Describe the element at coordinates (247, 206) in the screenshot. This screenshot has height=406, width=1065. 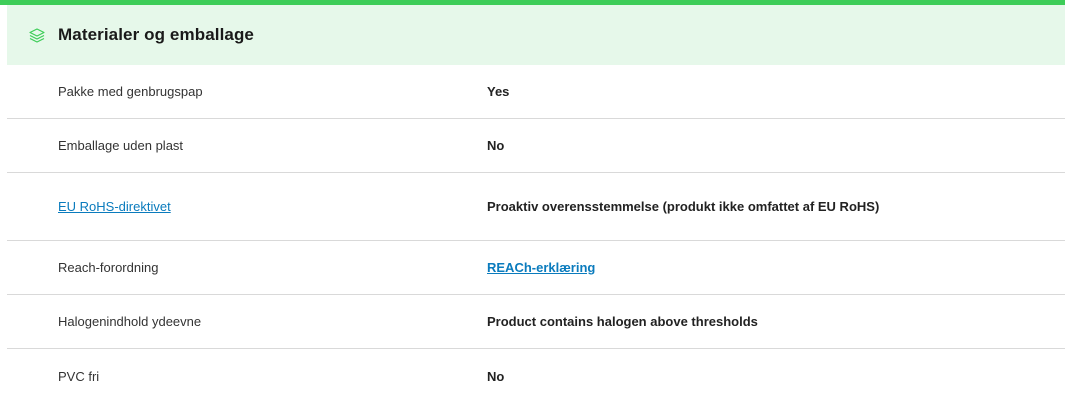
I see `attribute-label-cell: EU RoHS-direktivet` at that location.